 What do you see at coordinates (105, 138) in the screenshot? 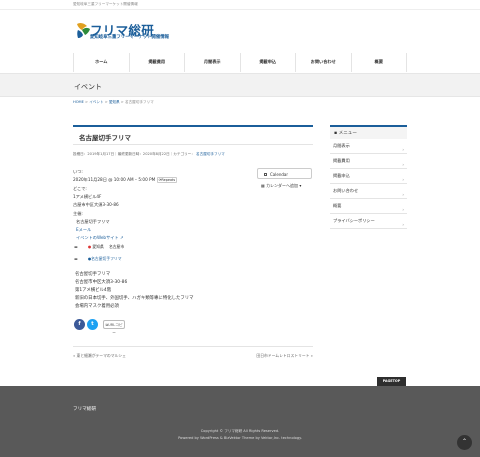
I see `entry-title: 名古屋切手フリマ` at bounding box center [105, 138].